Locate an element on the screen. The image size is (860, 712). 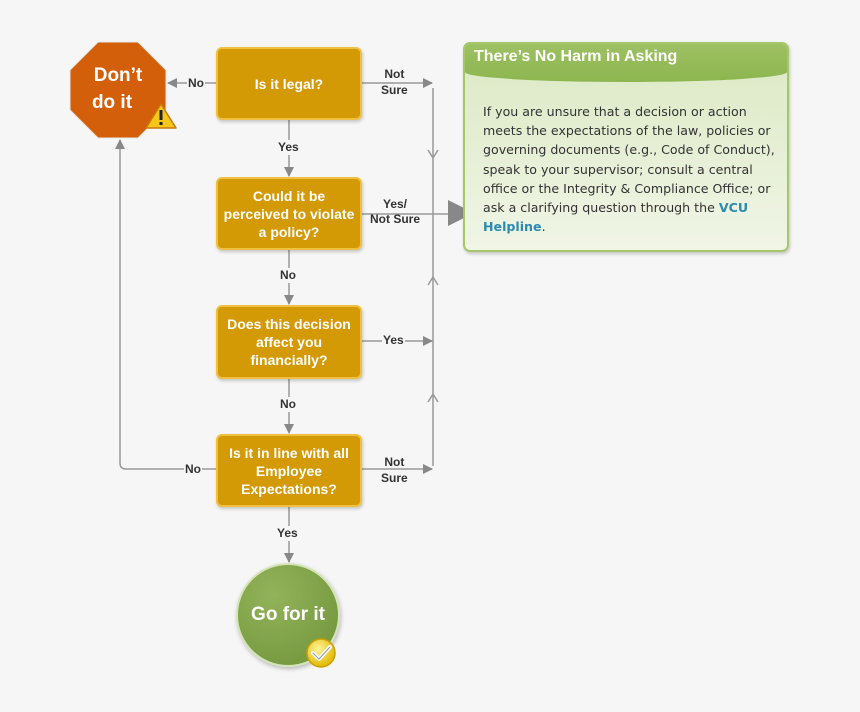
edge-label-policy-yes: Yes/Not Sure is located at coordinates (395, 212).